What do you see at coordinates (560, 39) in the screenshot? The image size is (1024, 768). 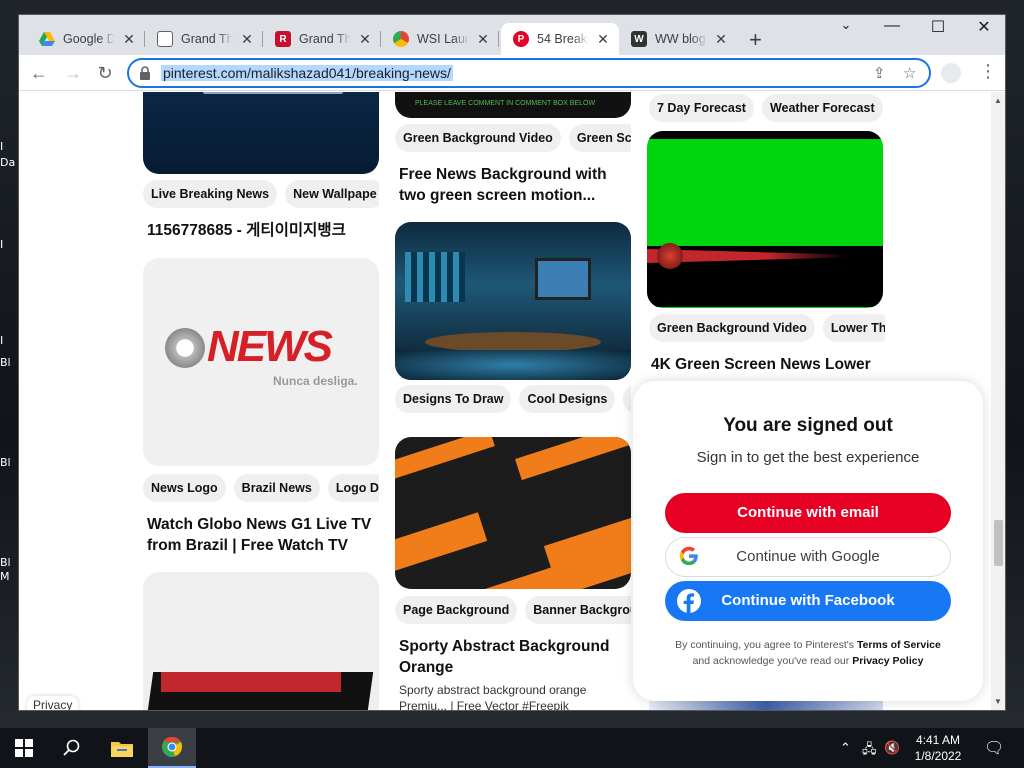 I see `tab-pinterest-active: P 54 Breakin ✕` at bounding box center [560, 39].